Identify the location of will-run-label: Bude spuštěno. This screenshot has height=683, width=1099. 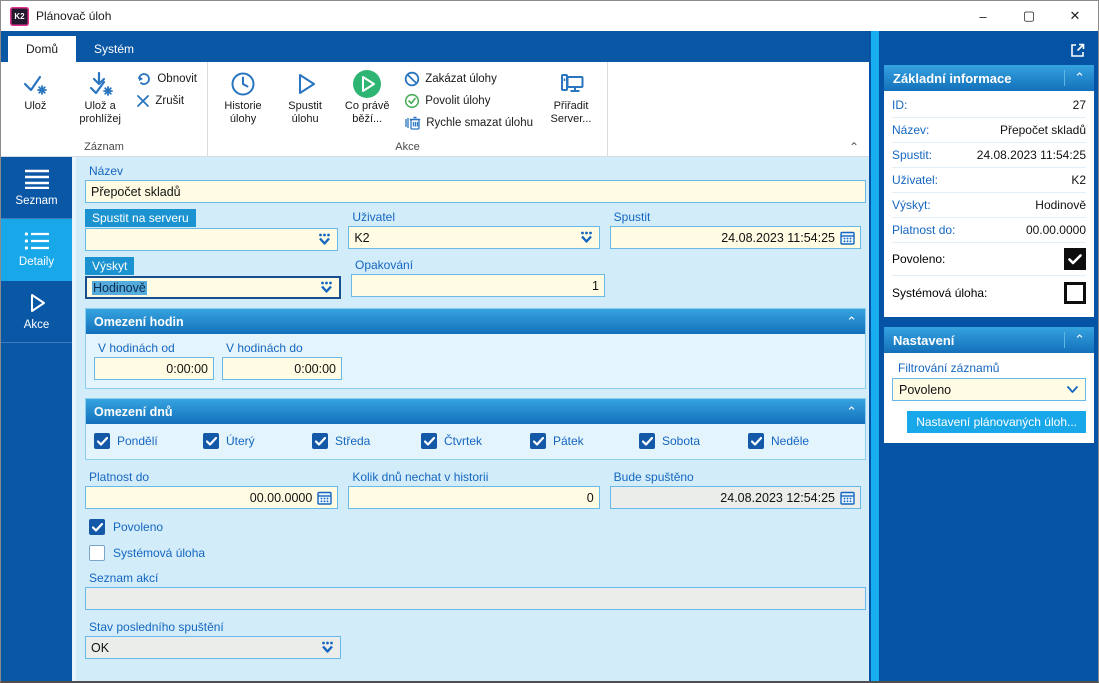
(653, 477).